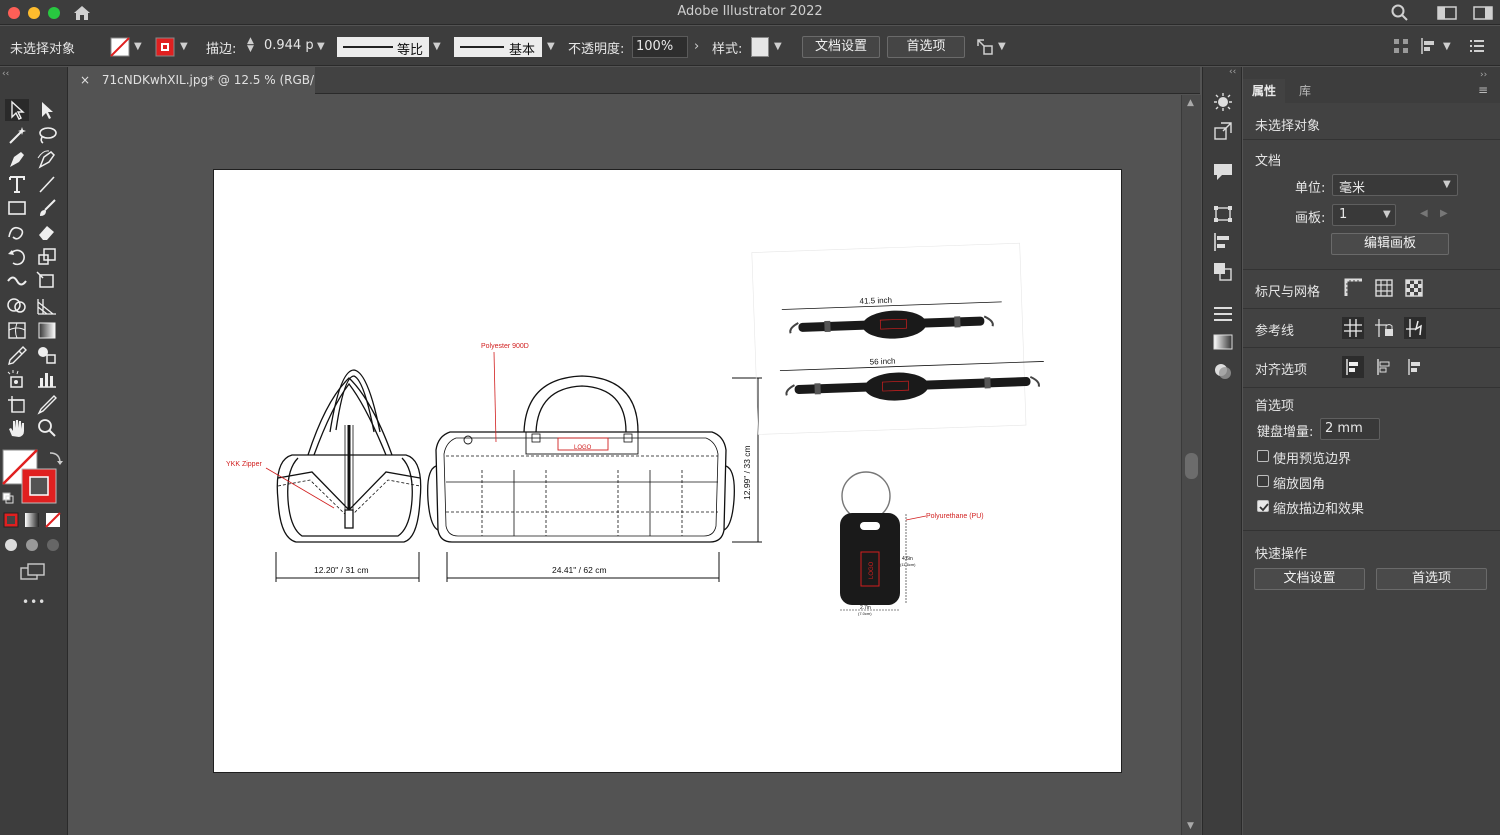 Image resolution: width=1500 pixels, height=835 pixels. Describe the element at coordinates (47, 355) in the screenshot. I see `blend-tool-icon` at that location.